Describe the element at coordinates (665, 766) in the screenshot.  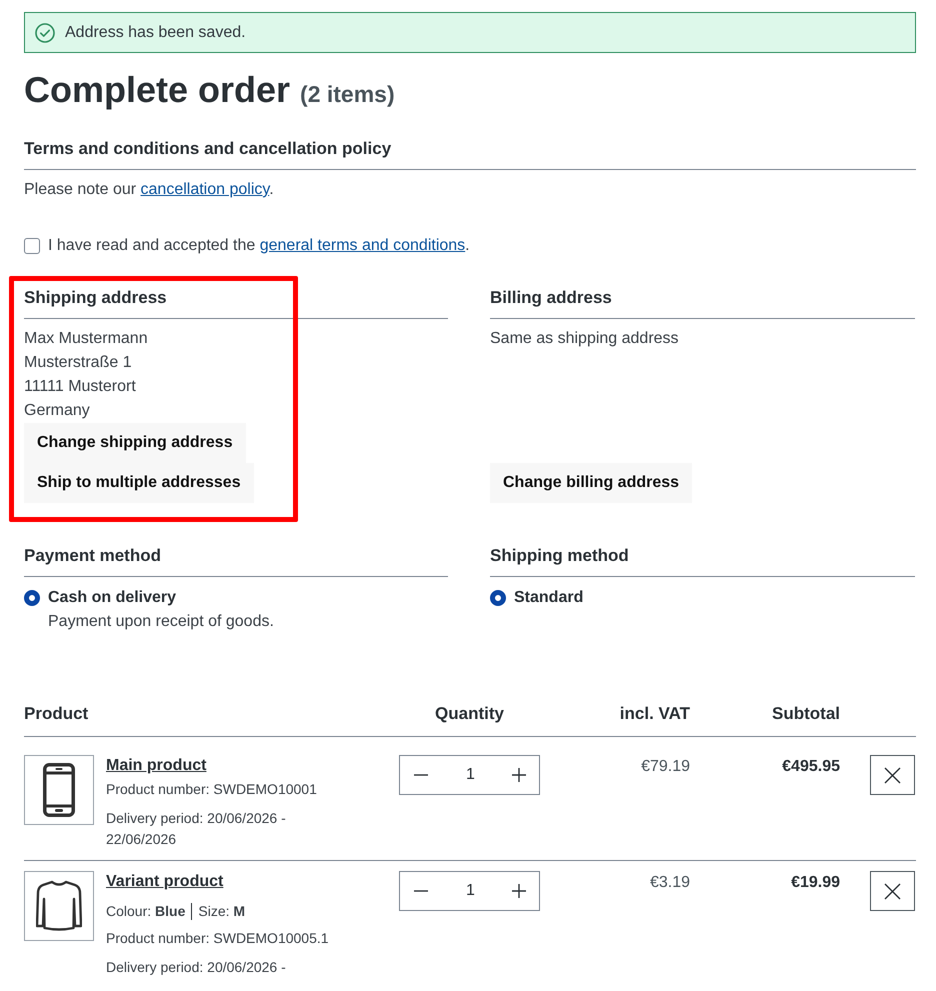
I see `unit-price: €79.19` at that location.